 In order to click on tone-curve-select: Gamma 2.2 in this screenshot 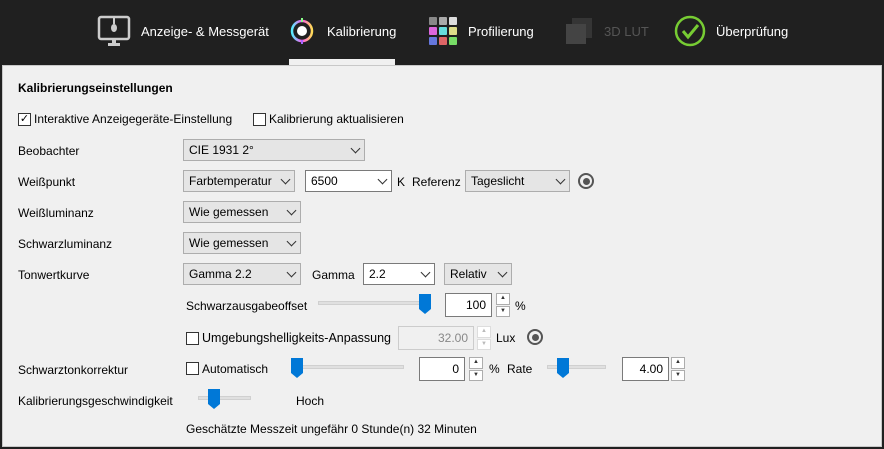, I will do `click(242, 274)`.